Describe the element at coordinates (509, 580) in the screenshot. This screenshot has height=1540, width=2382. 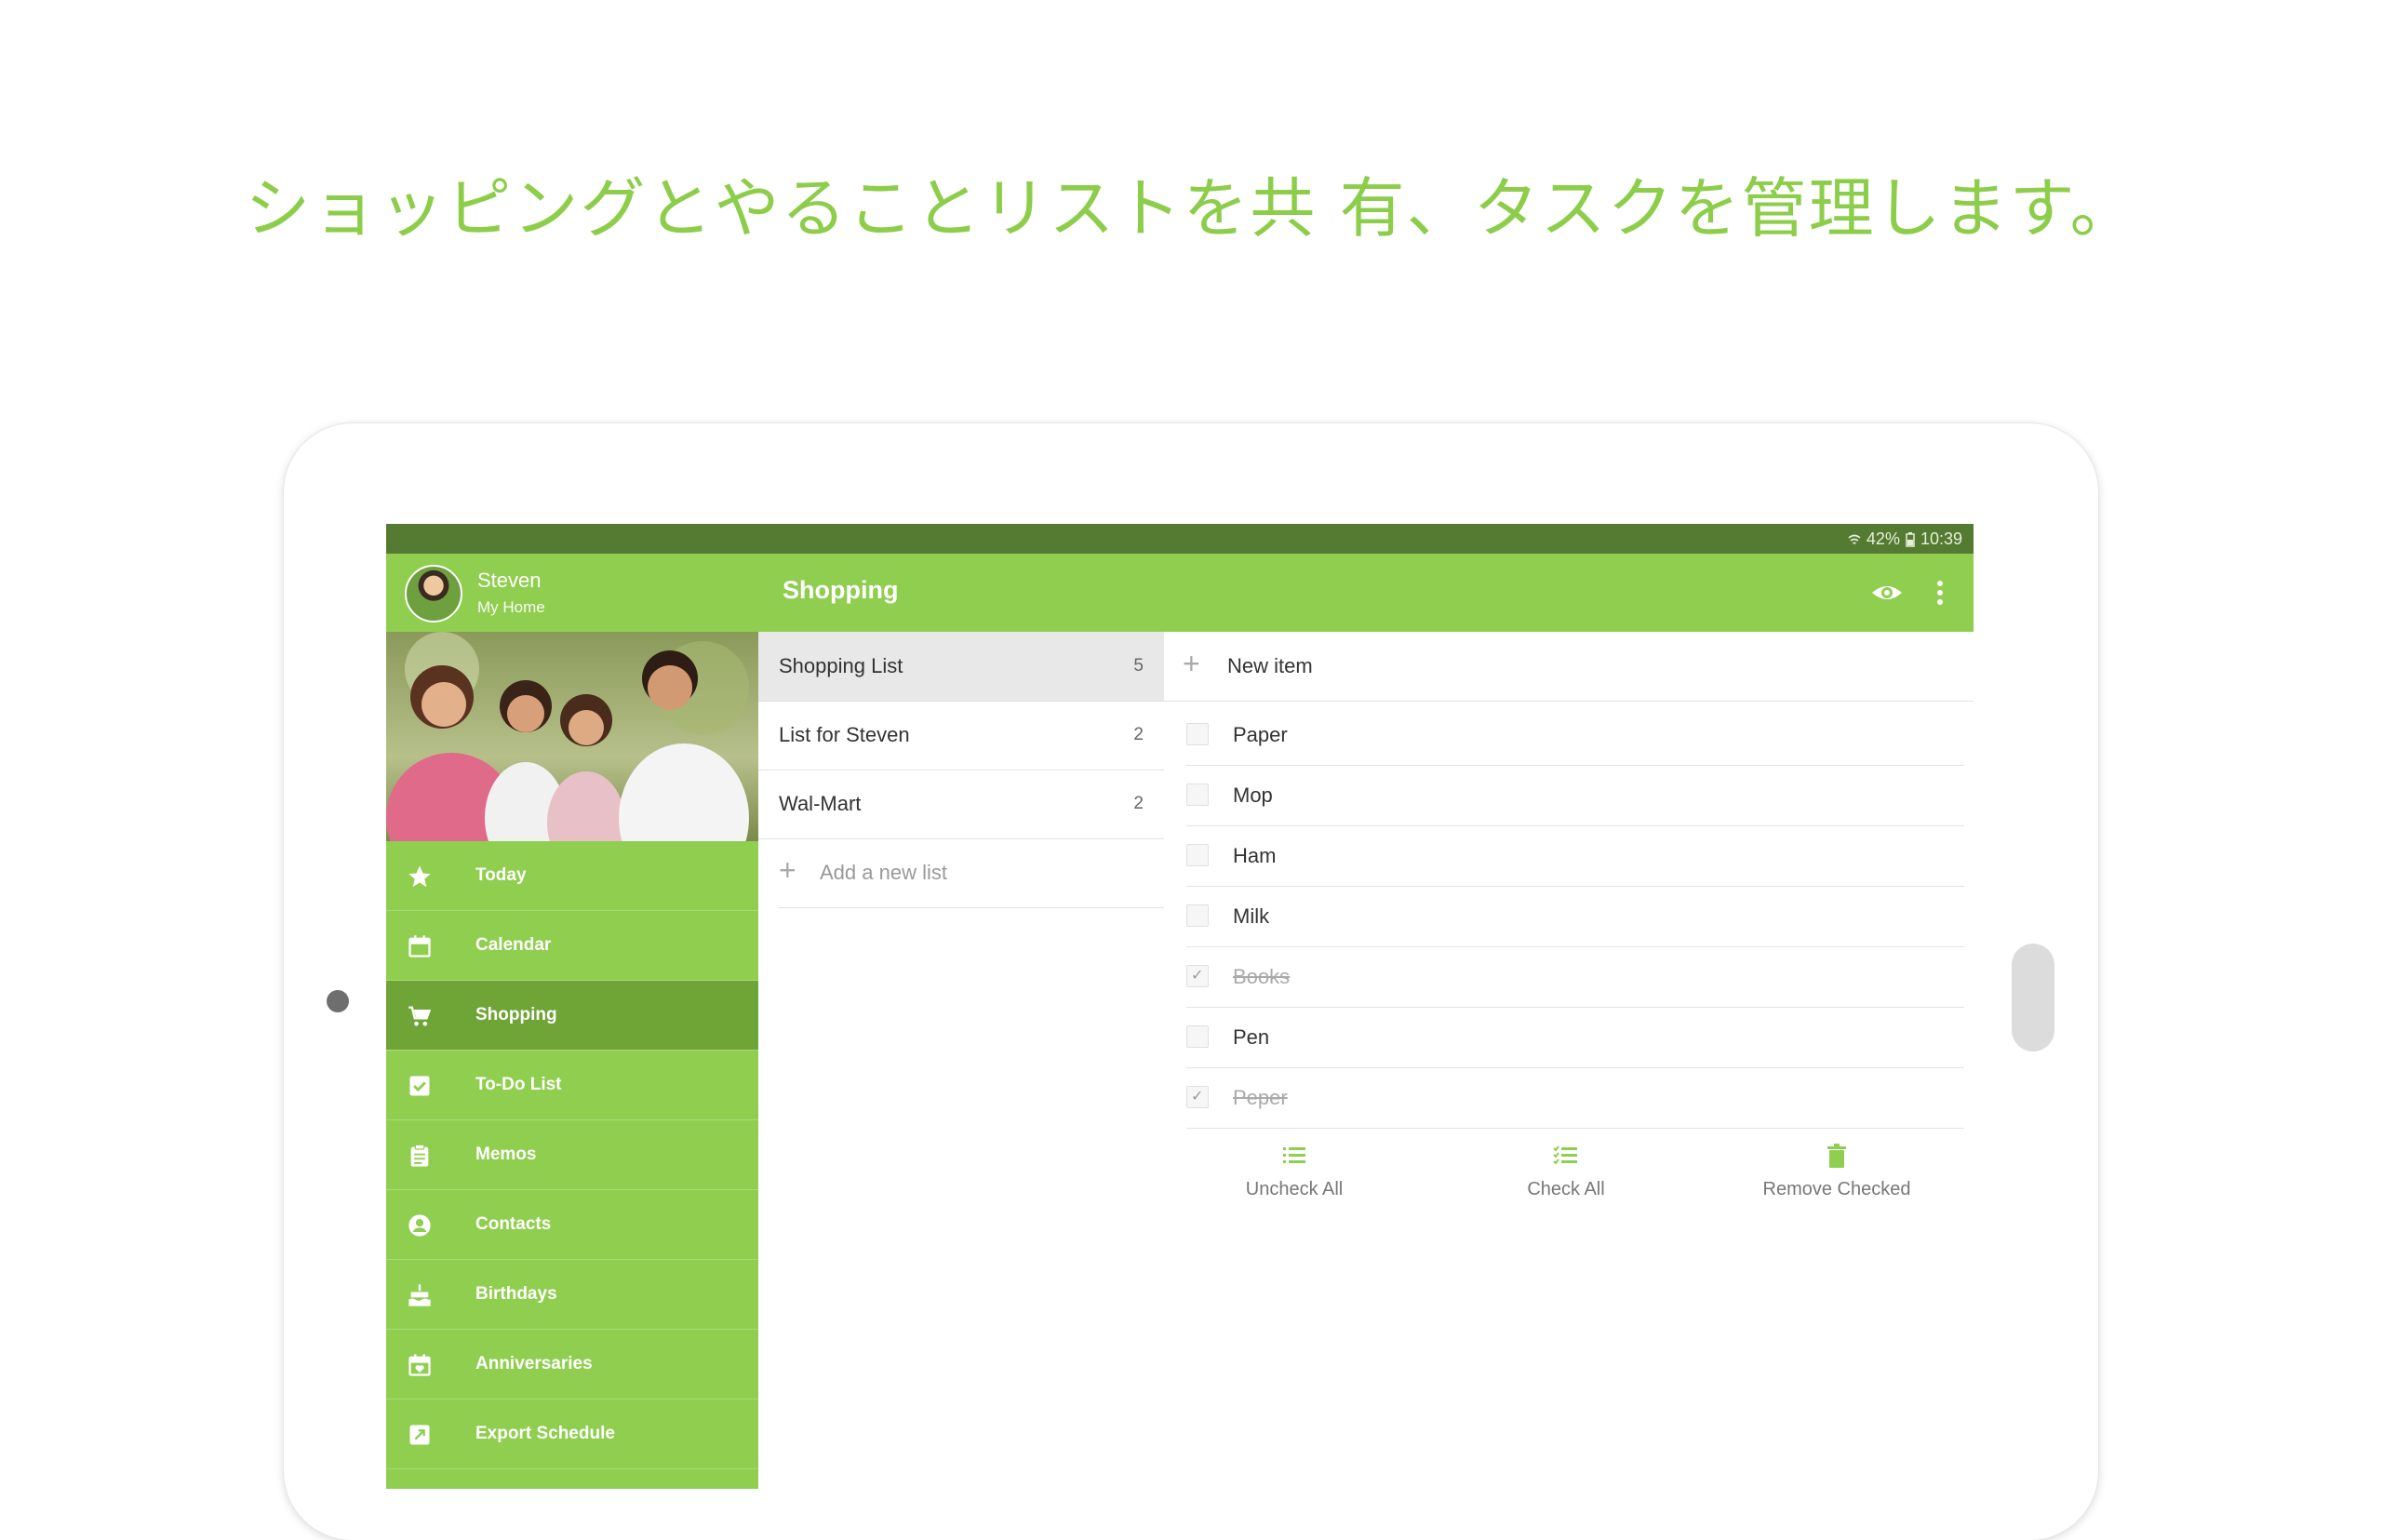
I see `user-name: Steven` at that location.